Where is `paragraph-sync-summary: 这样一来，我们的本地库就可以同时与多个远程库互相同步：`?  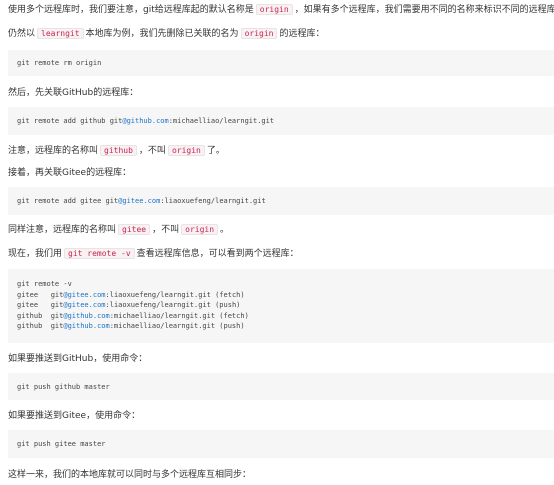 paragraph-sync-summary: 这样一来，我们的本地库就可以同时与多个远程库互相同步： is located at coordinates (130, 475).